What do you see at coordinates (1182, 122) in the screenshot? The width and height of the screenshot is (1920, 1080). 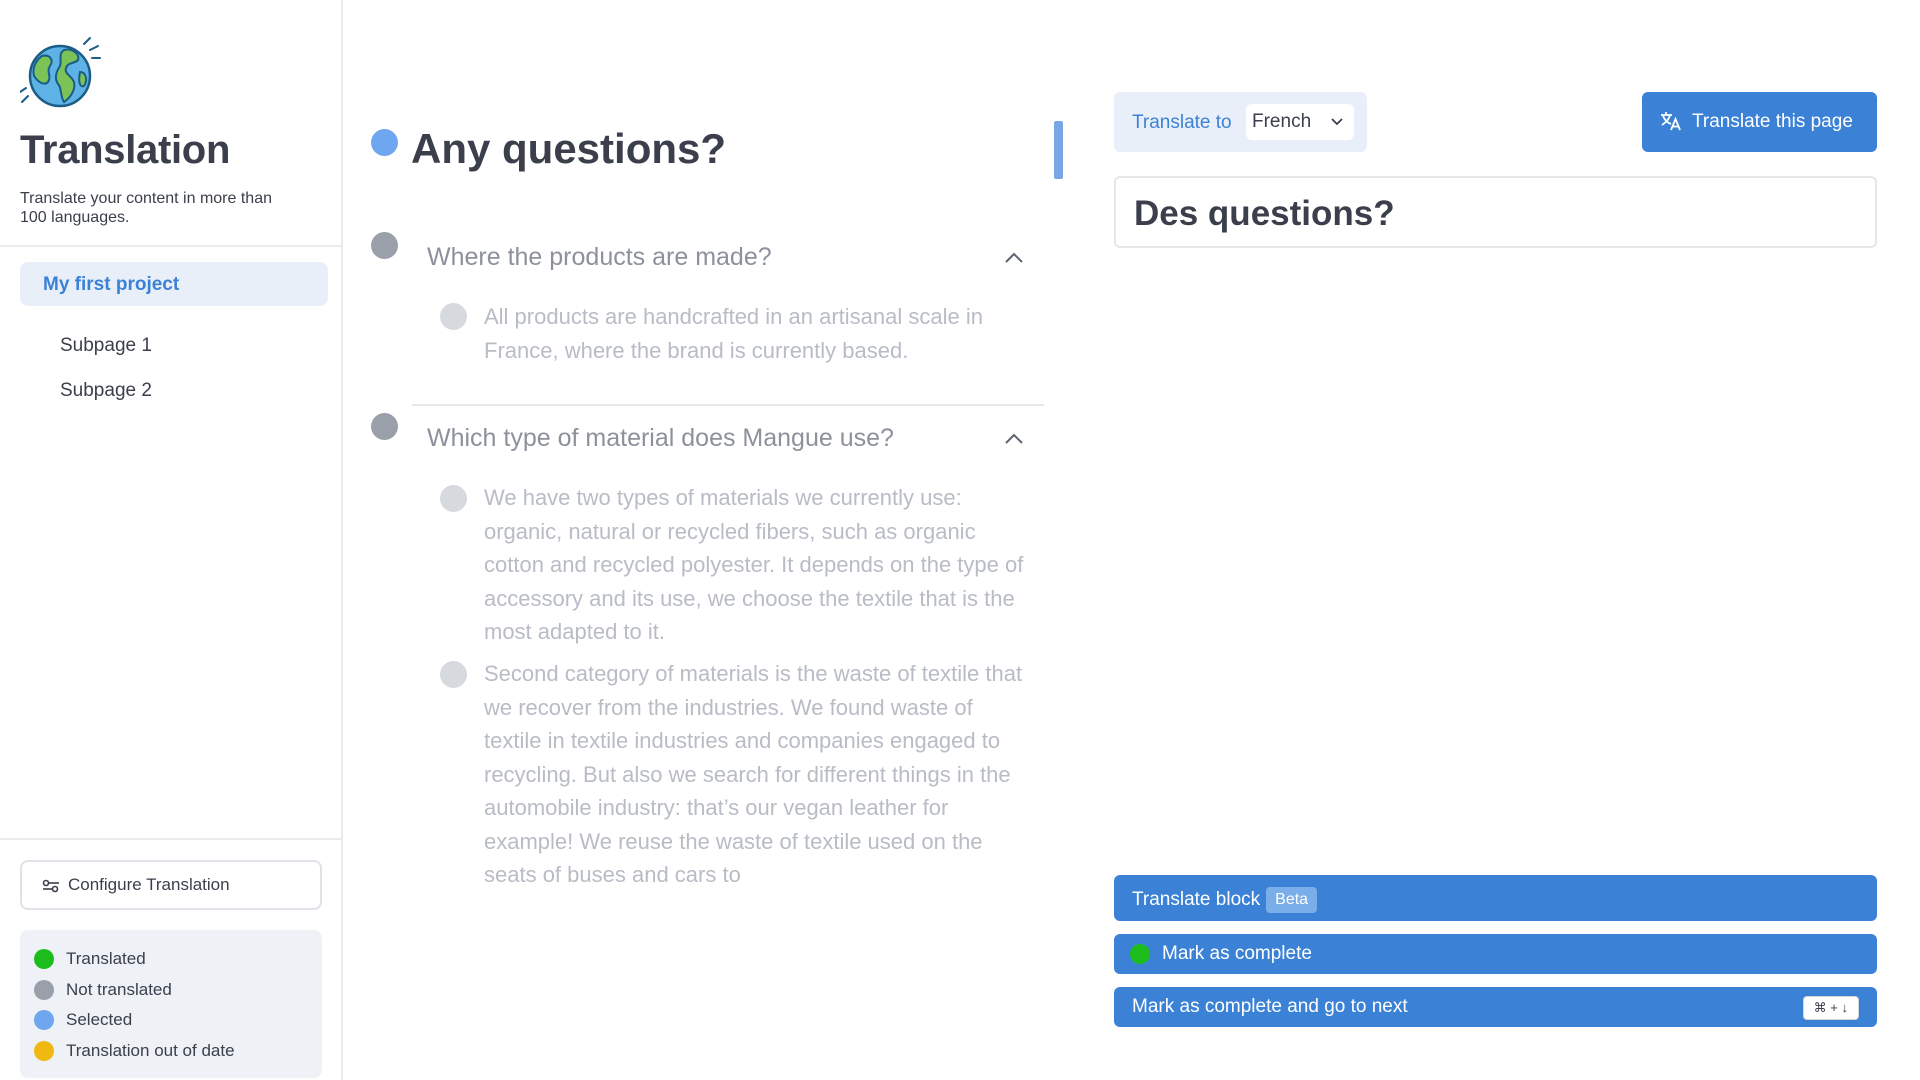 I see `translate-to-label: Translate to` at bounding box center [1182, 122].